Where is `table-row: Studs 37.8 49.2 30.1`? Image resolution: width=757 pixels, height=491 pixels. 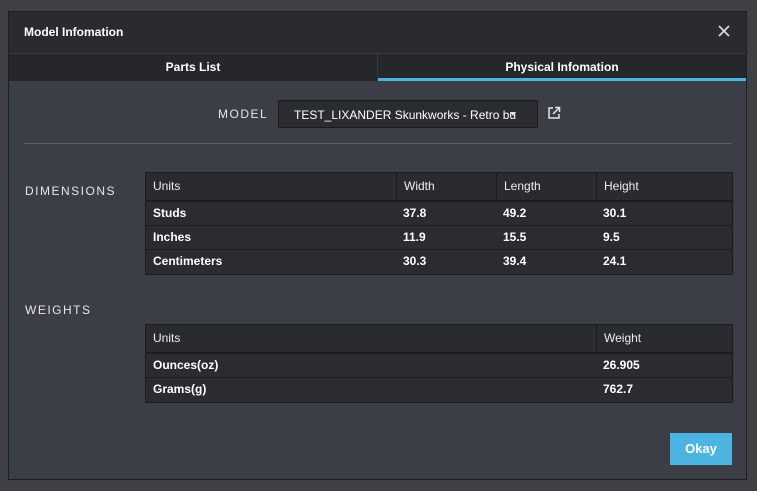
table-row: Studs 37.8 49.2 30.1 is located at coordinates (439, 214).